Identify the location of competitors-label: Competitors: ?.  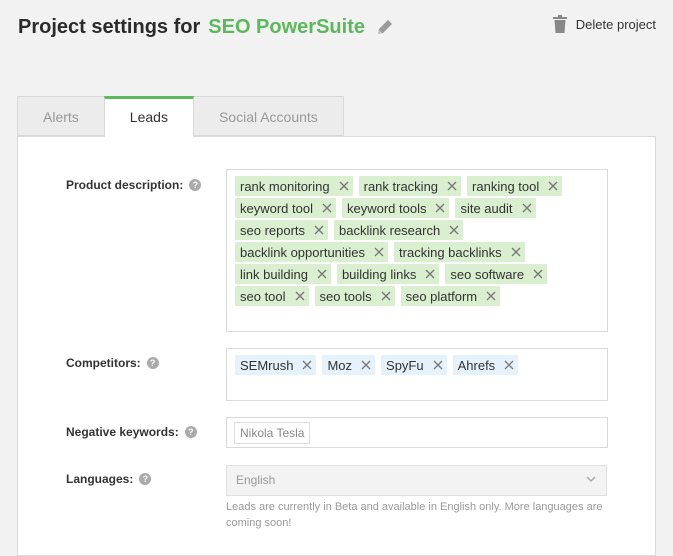
(112, 363).